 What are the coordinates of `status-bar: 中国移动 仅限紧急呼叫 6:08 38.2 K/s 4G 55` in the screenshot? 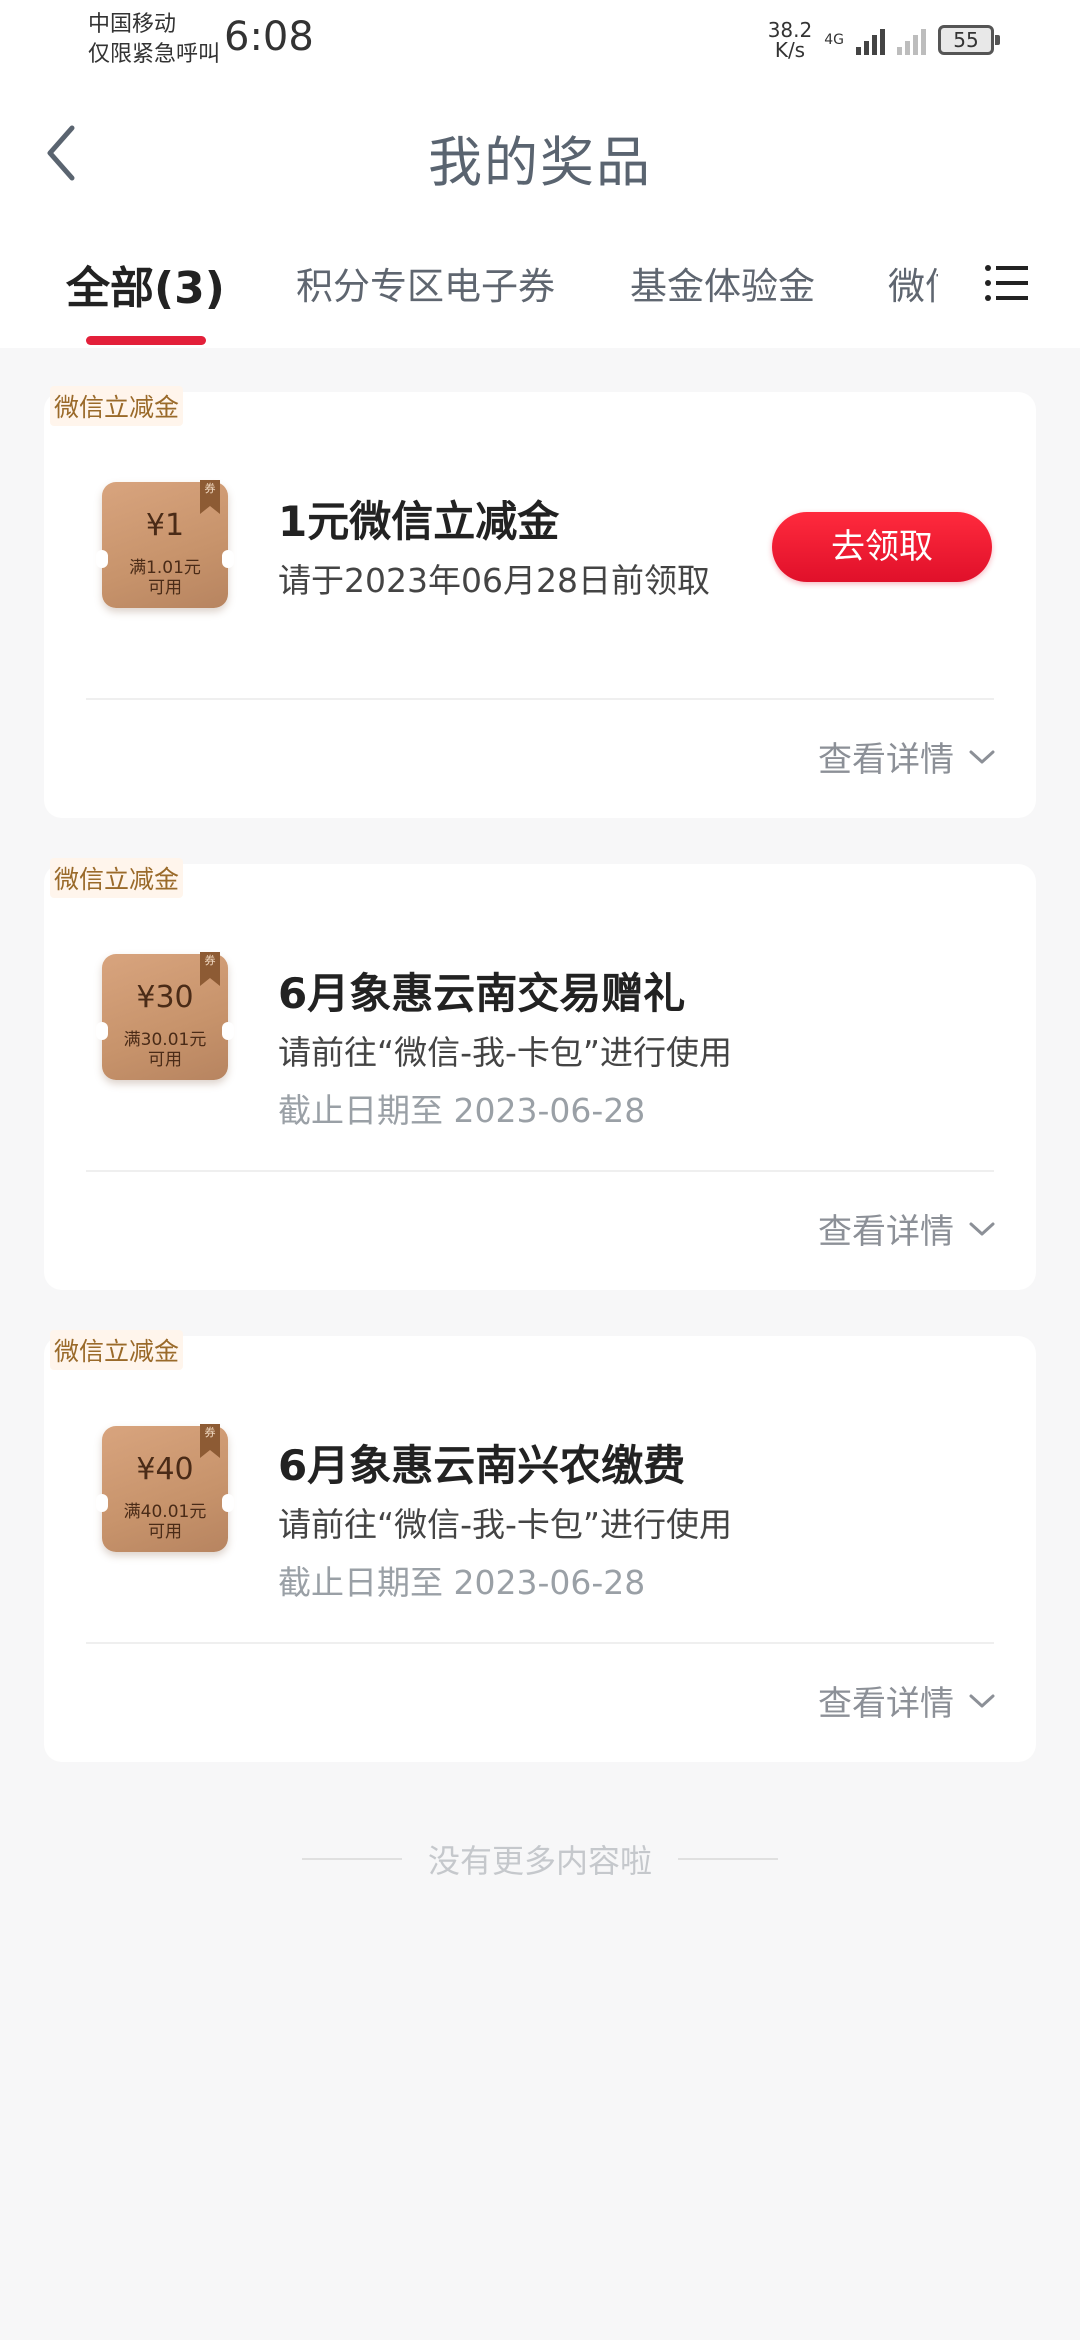 It's located at (540, 40).